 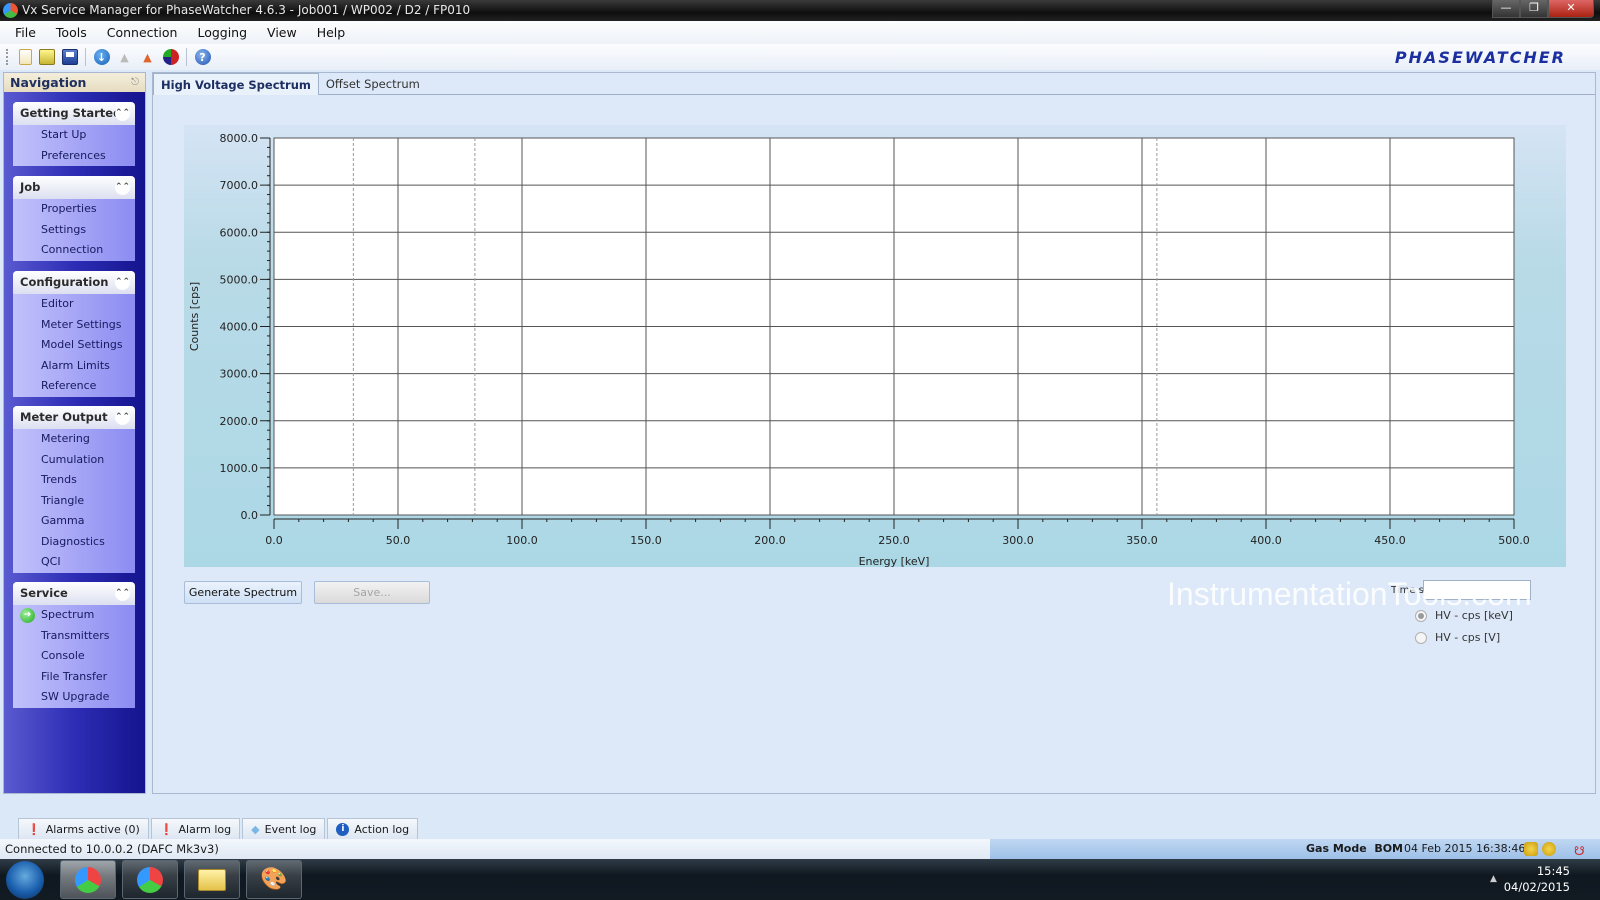 What do you see at coordinates (74, 282) in the screenshot?
I see `nav-group-header: Configuration ⌃⌃` at bounding box center [74, 282].